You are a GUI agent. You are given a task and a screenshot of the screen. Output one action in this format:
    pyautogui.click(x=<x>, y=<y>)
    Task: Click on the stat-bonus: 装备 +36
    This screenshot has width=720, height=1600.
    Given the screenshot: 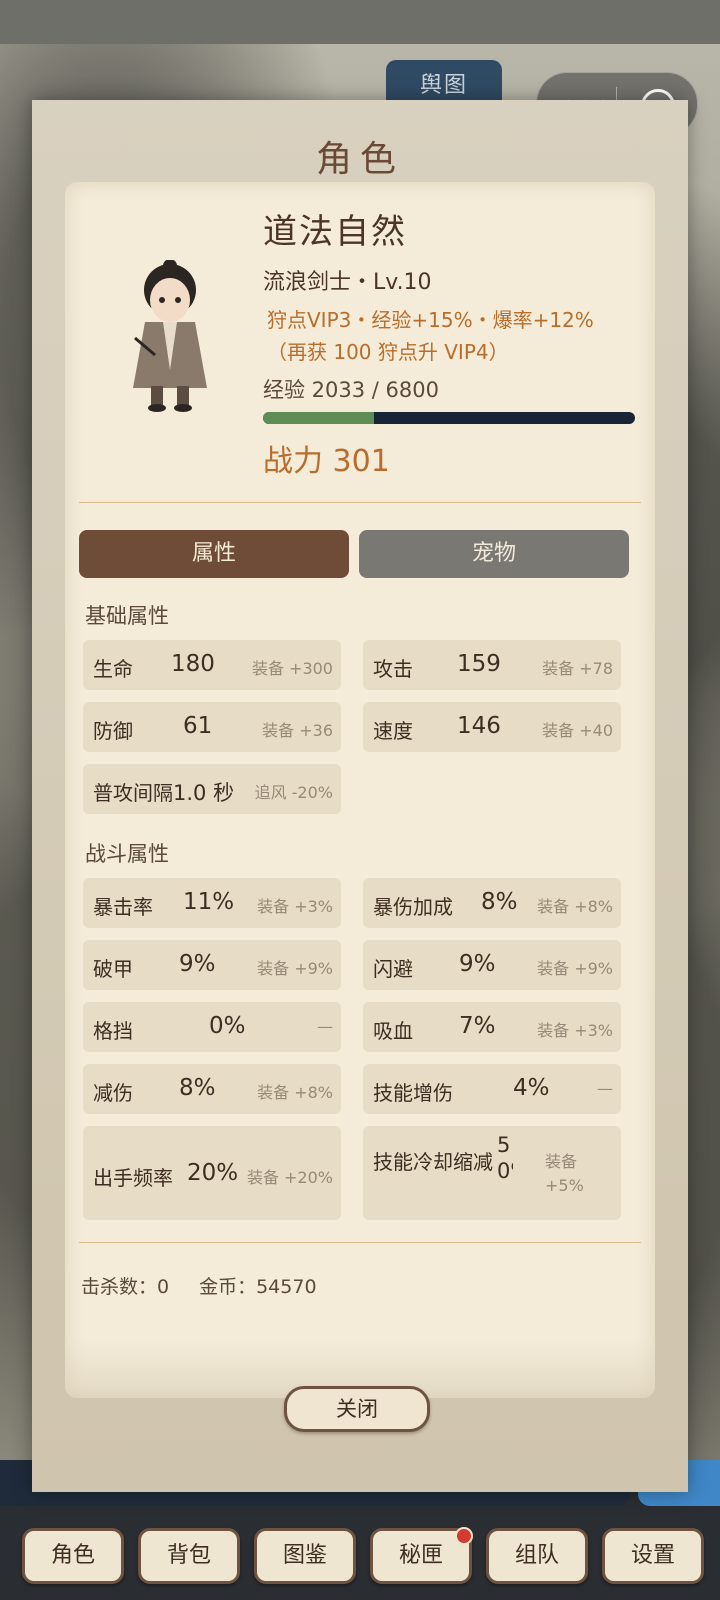 What is the action you would take?
    pyautogui.click(x=297, y=730)
    